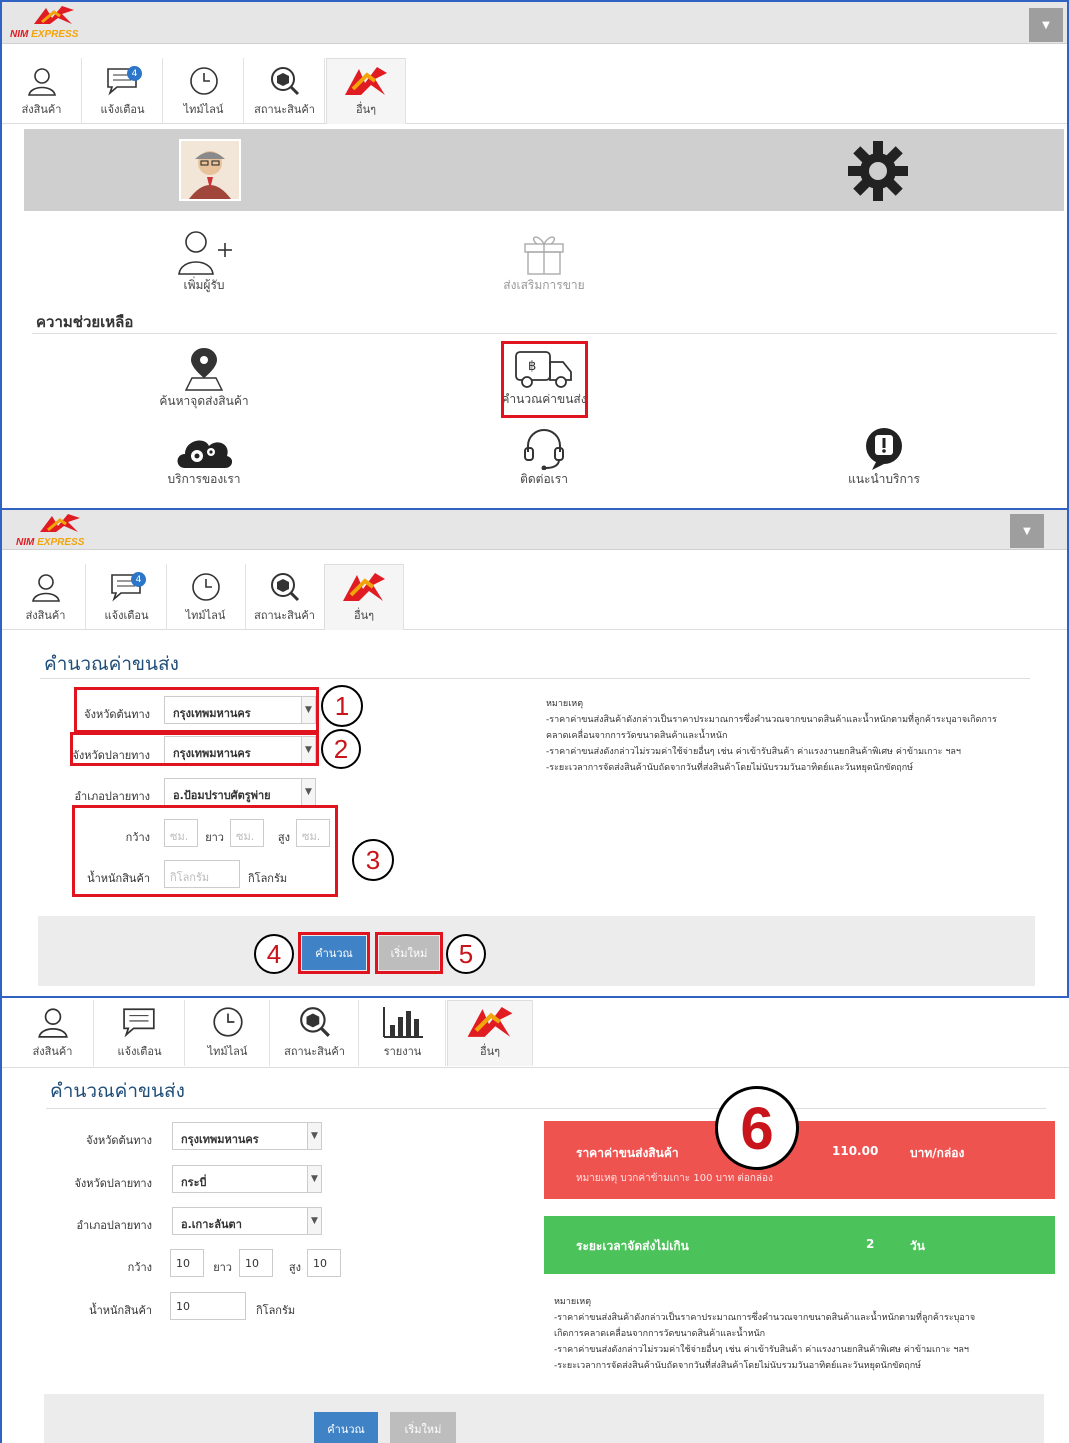 Image resolution: width=1069 pixels, height=1443 pixels. What do you see at coordinates (544, 333) in the screenshot?
I see `help-divider` at bounding box center [544, 333].